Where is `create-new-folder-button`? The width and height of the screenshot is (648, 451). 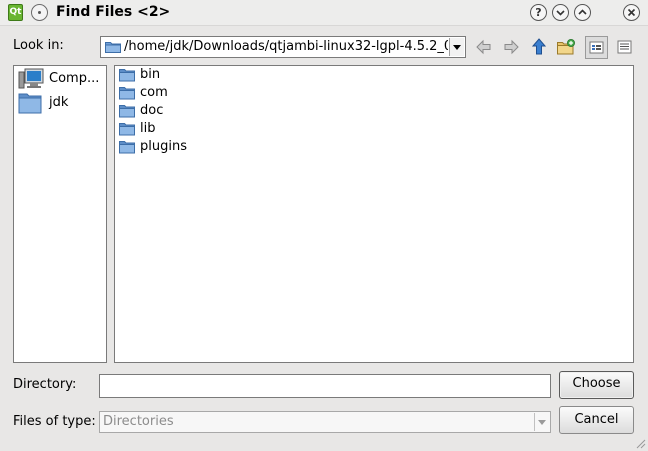
create-new-folder-button is located at coordinates (566, 47).